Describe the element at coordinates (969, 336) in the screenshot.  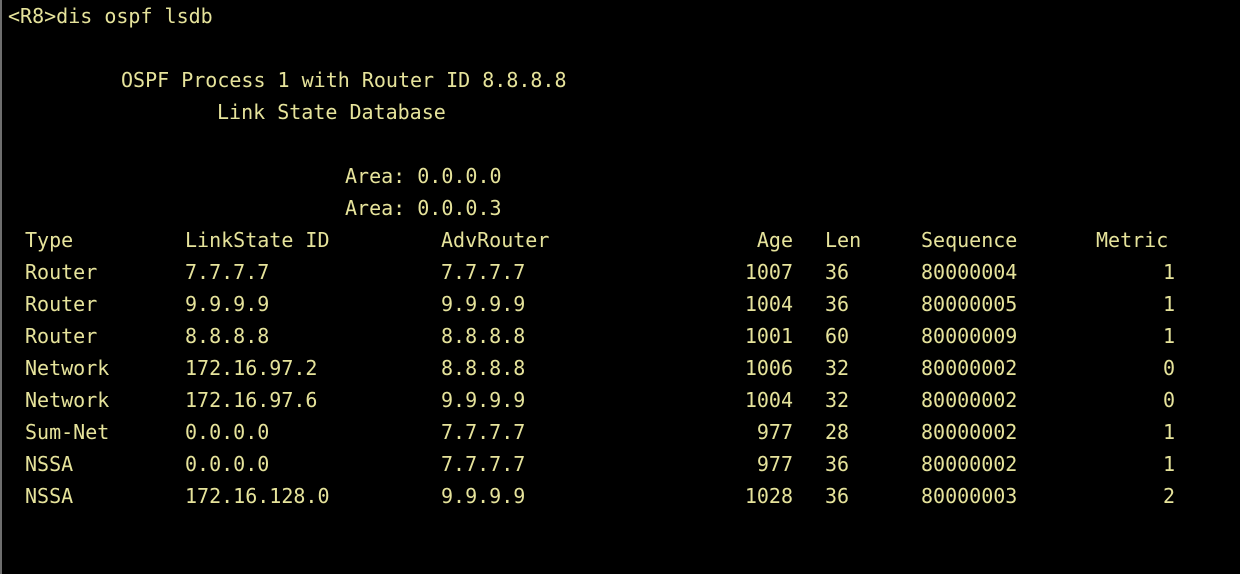
I see `cell-sequence: 80000009` at that location.